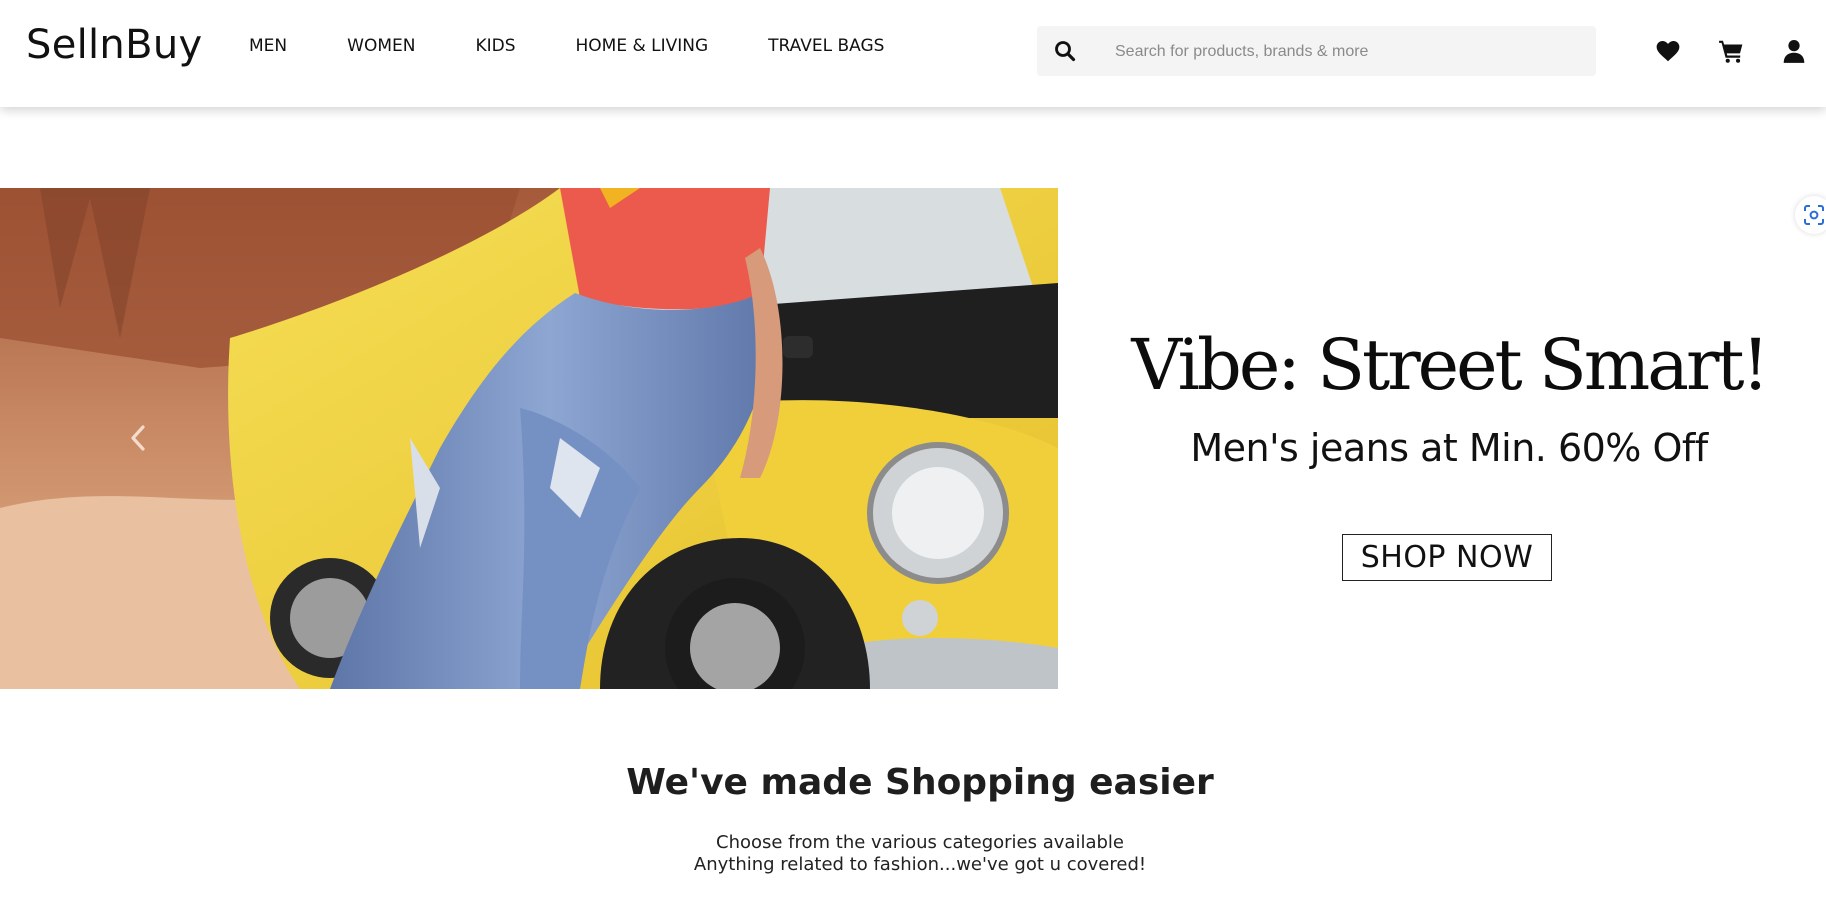  Describe the element at coordinates (920, 782) in the screenshot. I see `section-title: We've made Shopping easier` at that location.